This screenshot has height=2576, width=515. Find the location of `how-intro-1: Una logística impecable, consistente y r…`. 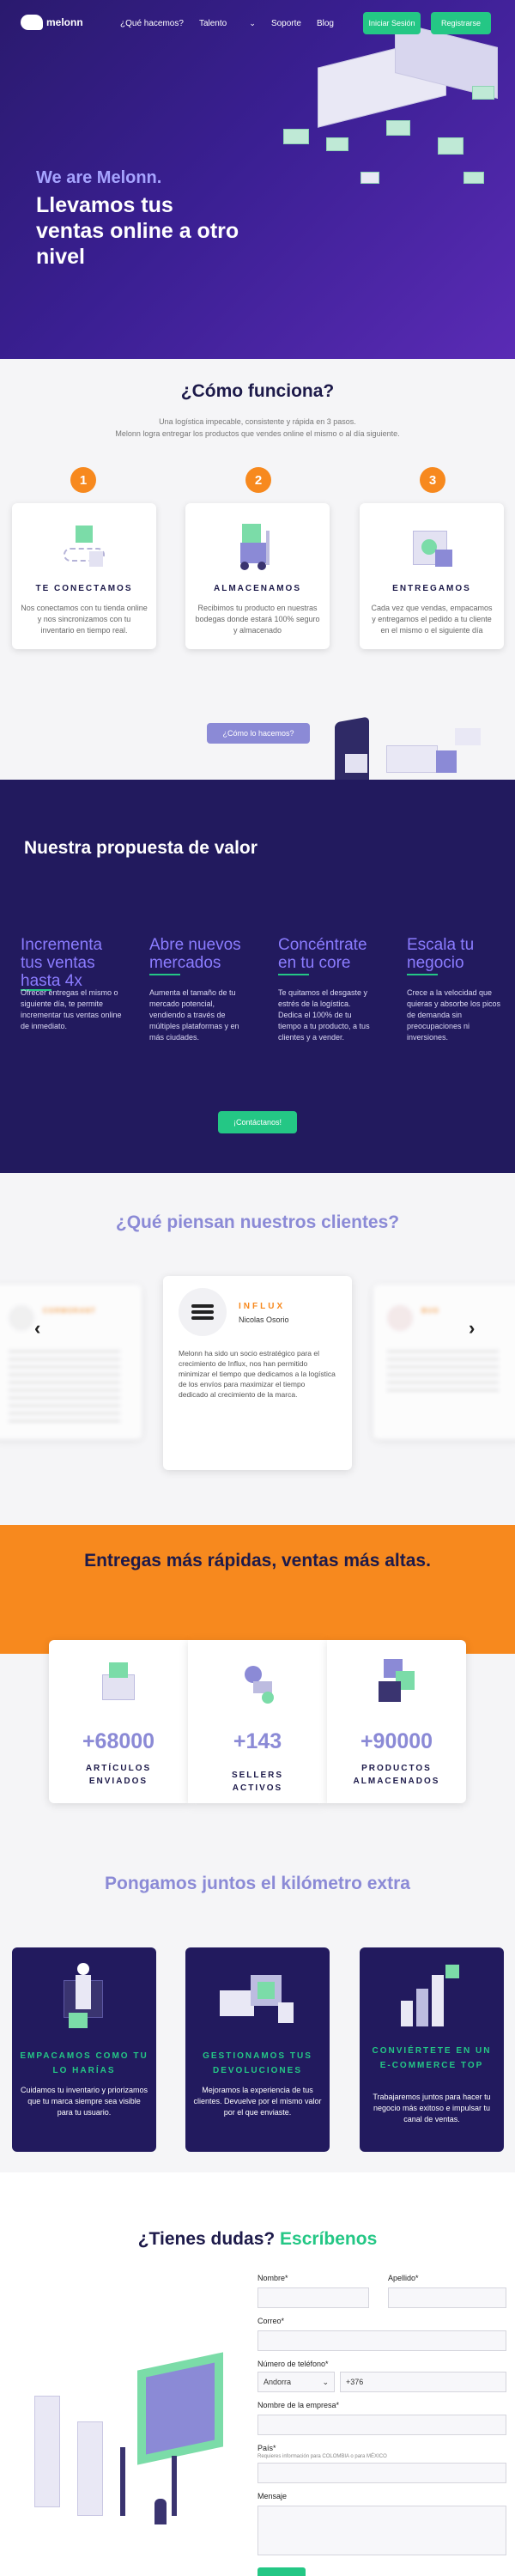

how-intro-1: Una logística impecable, consistente y r… is located at coordinates (257, 421).